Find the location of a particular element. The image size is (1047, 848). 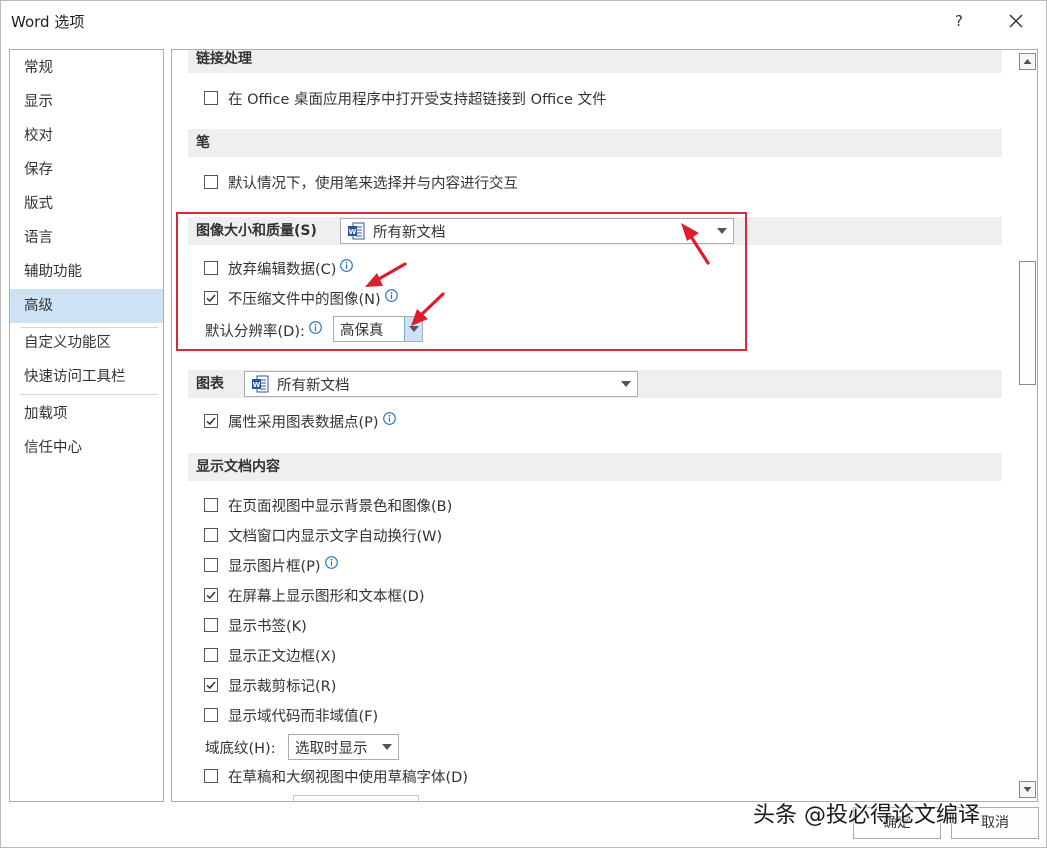

sidebar-item-advanced: 高级 is located at coordinates (86, 306).